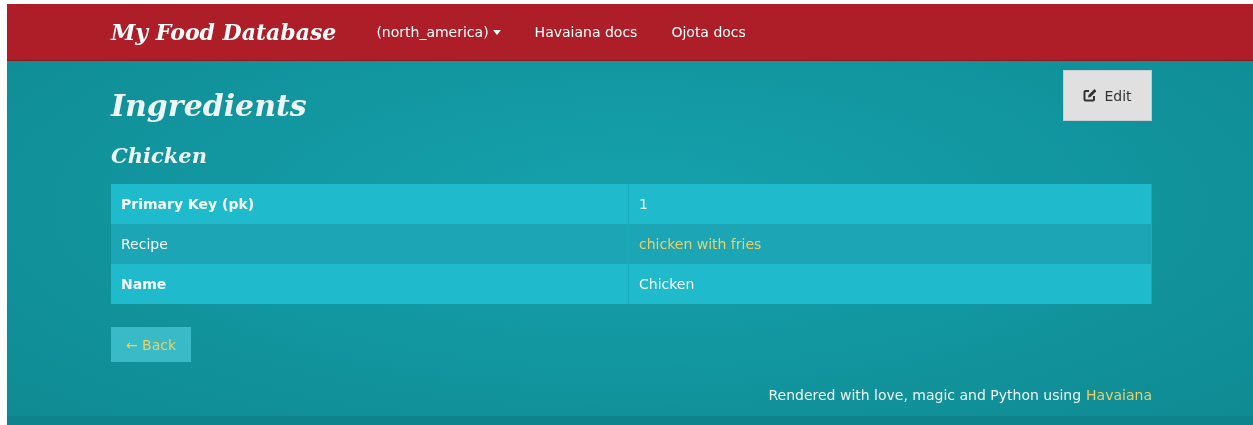 The width and height of the screenshot is (1253, 425). Describe the element at coordinates (1090, 95) in the screenshot. I see `edit-icon` at that location.